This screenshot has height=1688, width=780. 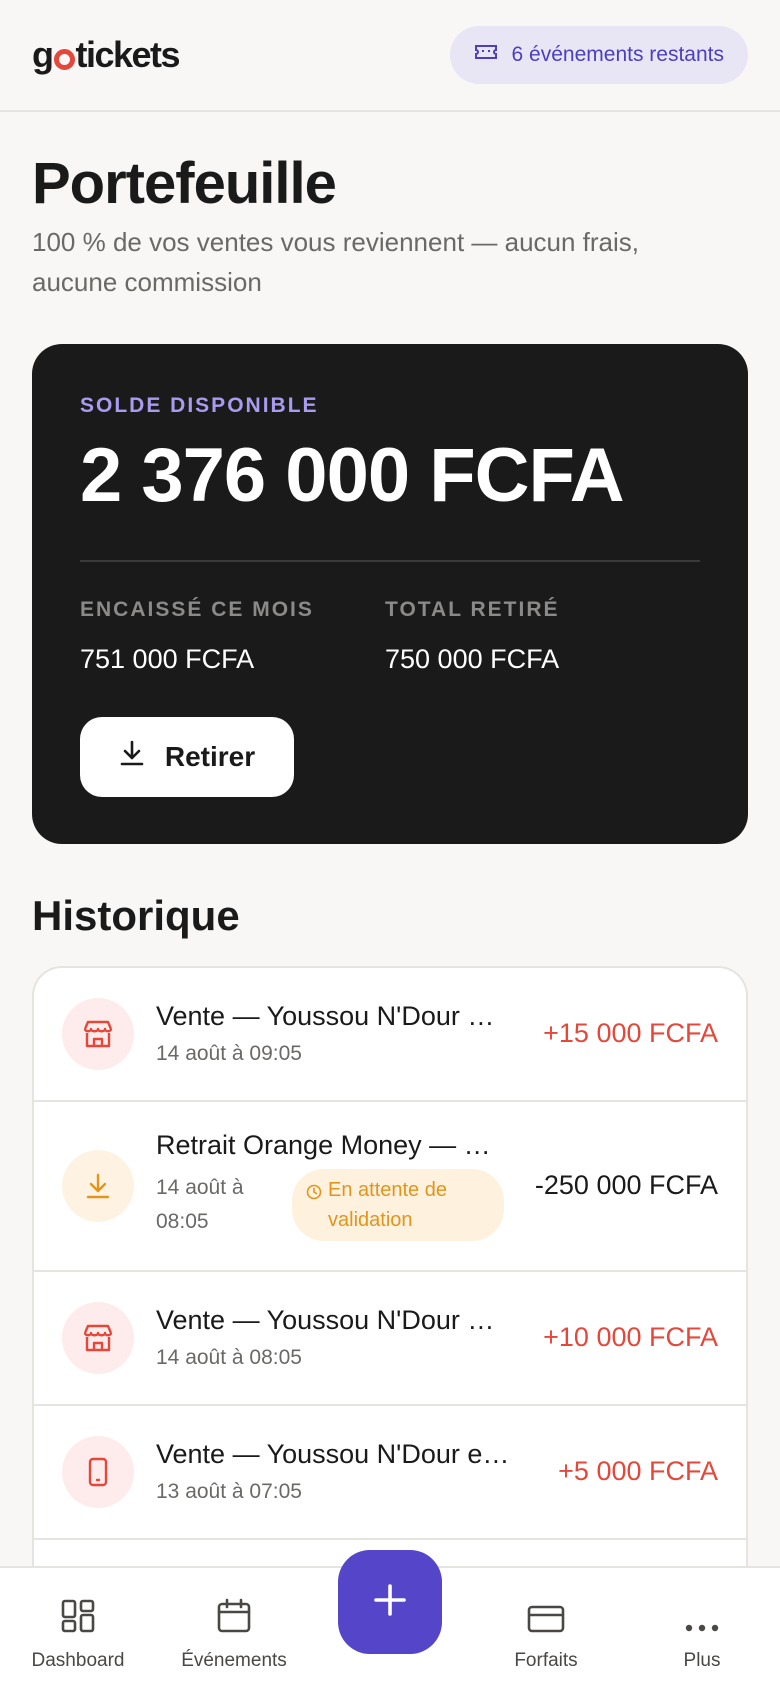 What do you see at coordinates (210, 756) in the screenshot?
I see `withdraw-button-label: Retirer` at bounding box center [210, 756].